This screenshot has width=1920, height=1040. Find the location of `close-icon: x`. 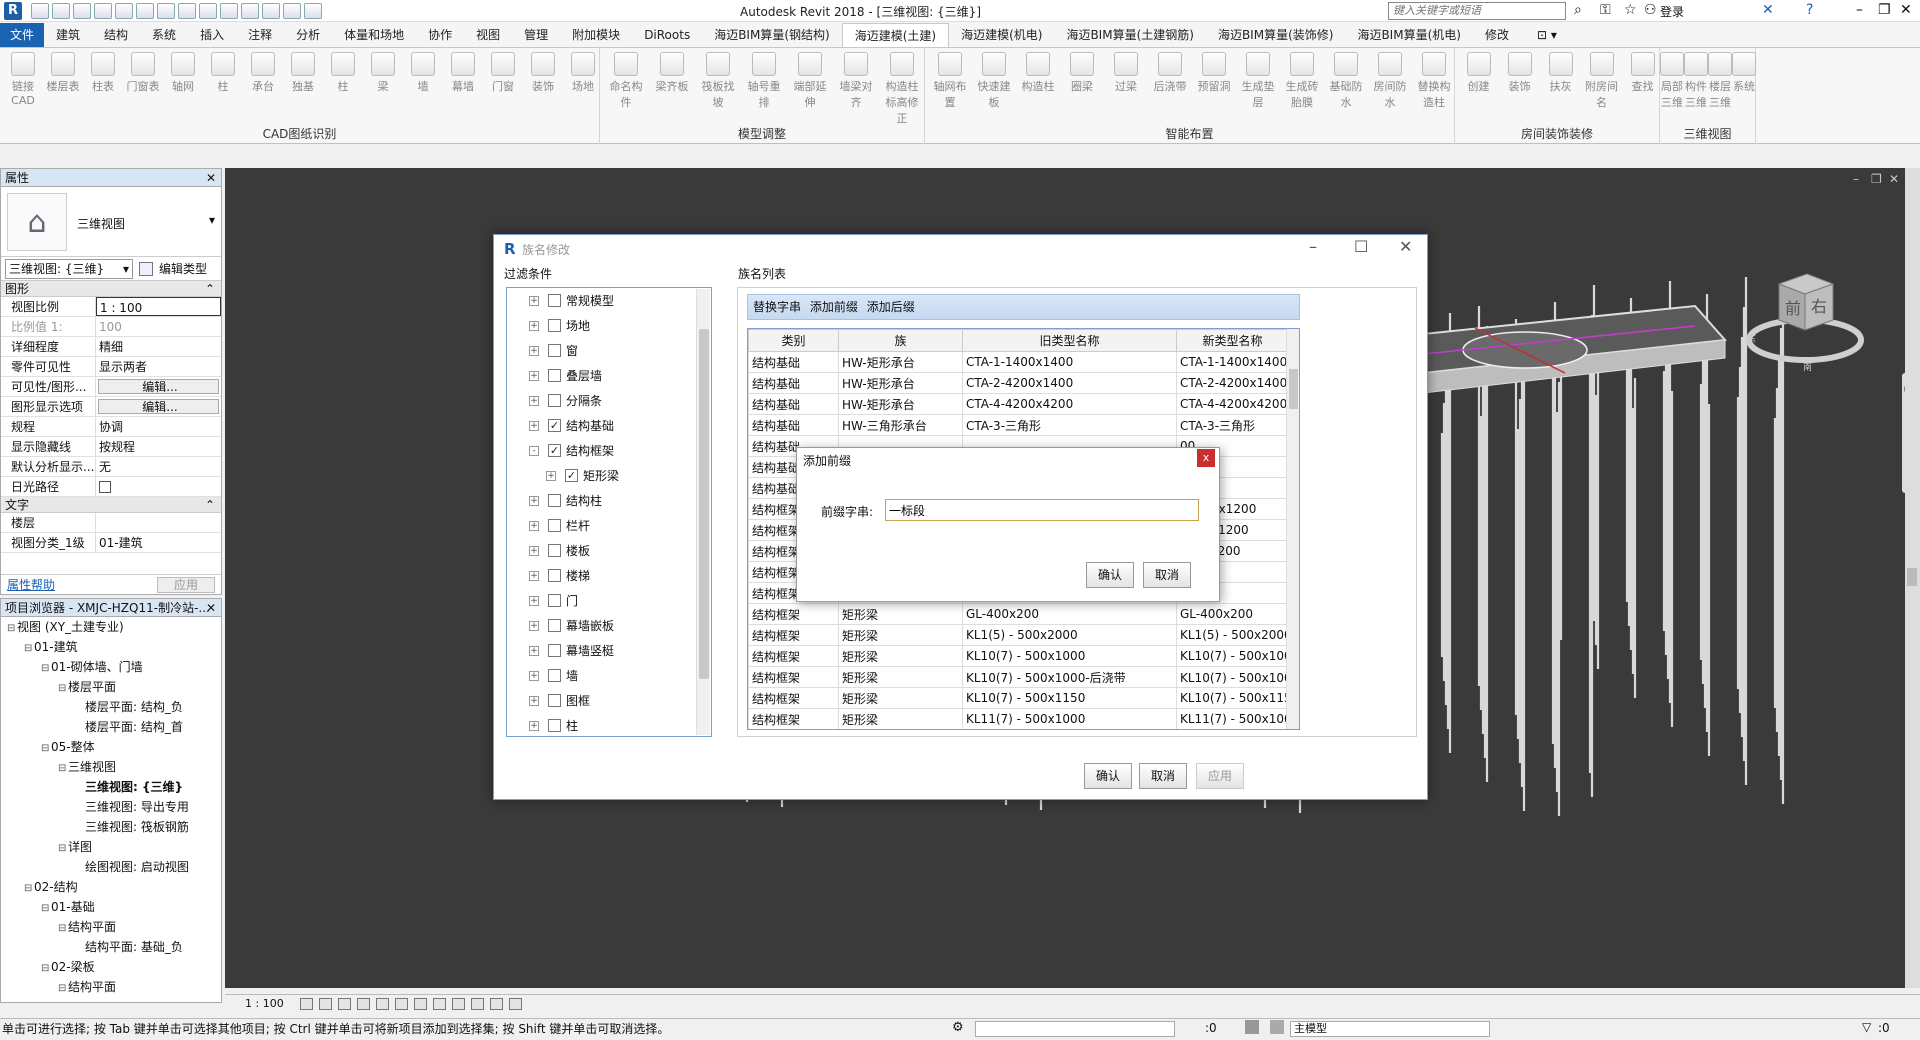

close-icon: x is located at coordinates (1206, 458).